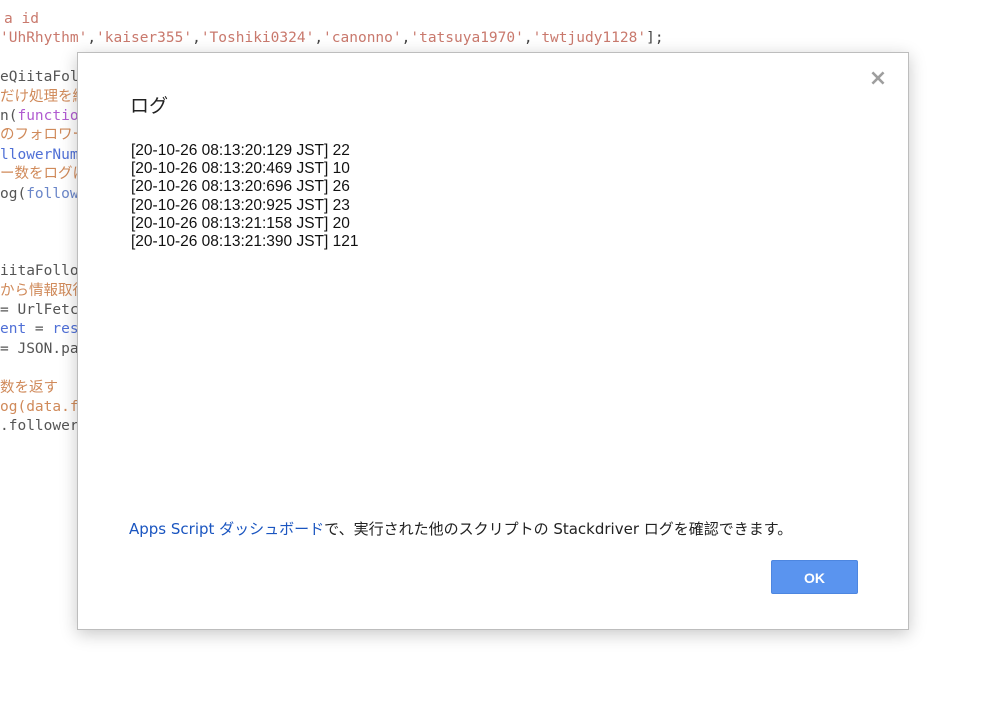 This screenshot has height=722, width=1000. Describe the element at coordinates (245, 242) in the screenshot. I see `log-line: [20-10-26 08:13:21:390 JST] 121` at that location.